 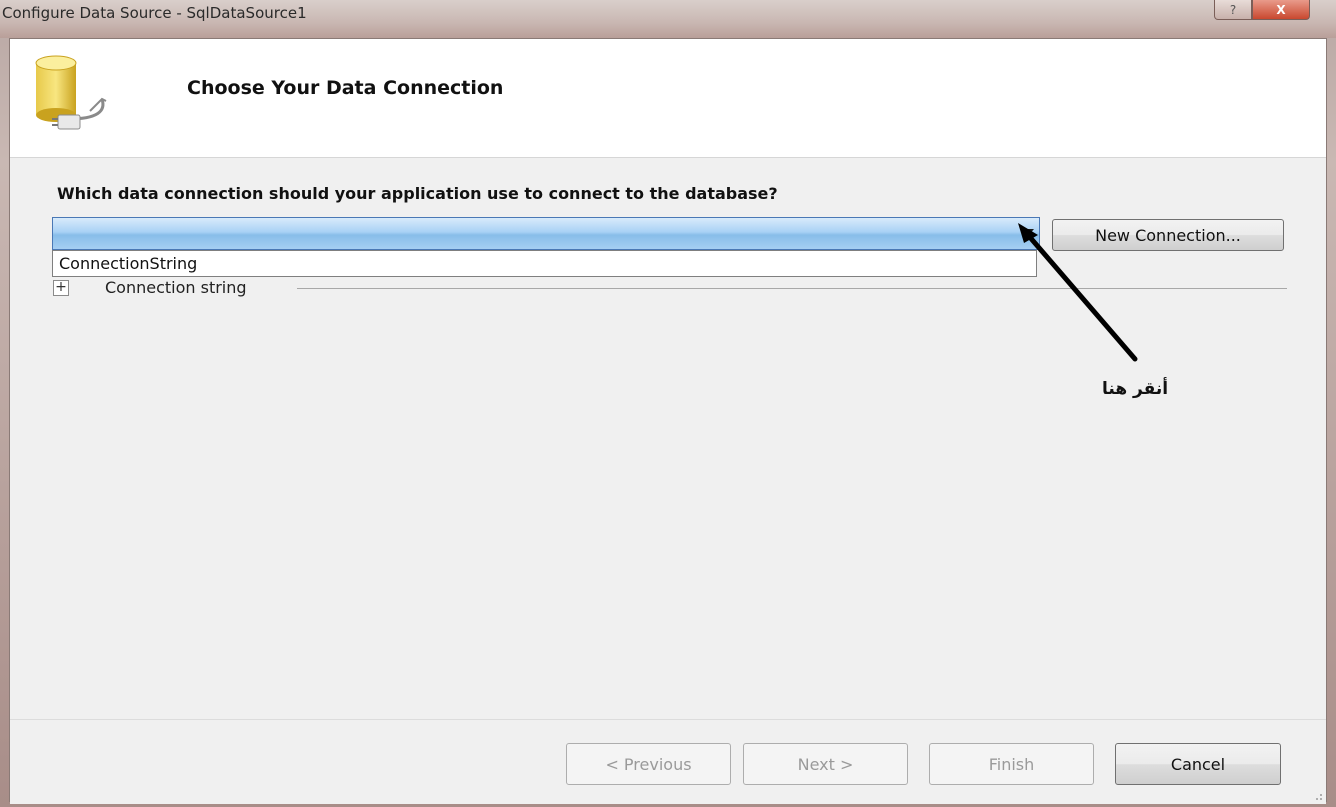 I want to click on finish-button: Finish, so click(x=1011, y=764).